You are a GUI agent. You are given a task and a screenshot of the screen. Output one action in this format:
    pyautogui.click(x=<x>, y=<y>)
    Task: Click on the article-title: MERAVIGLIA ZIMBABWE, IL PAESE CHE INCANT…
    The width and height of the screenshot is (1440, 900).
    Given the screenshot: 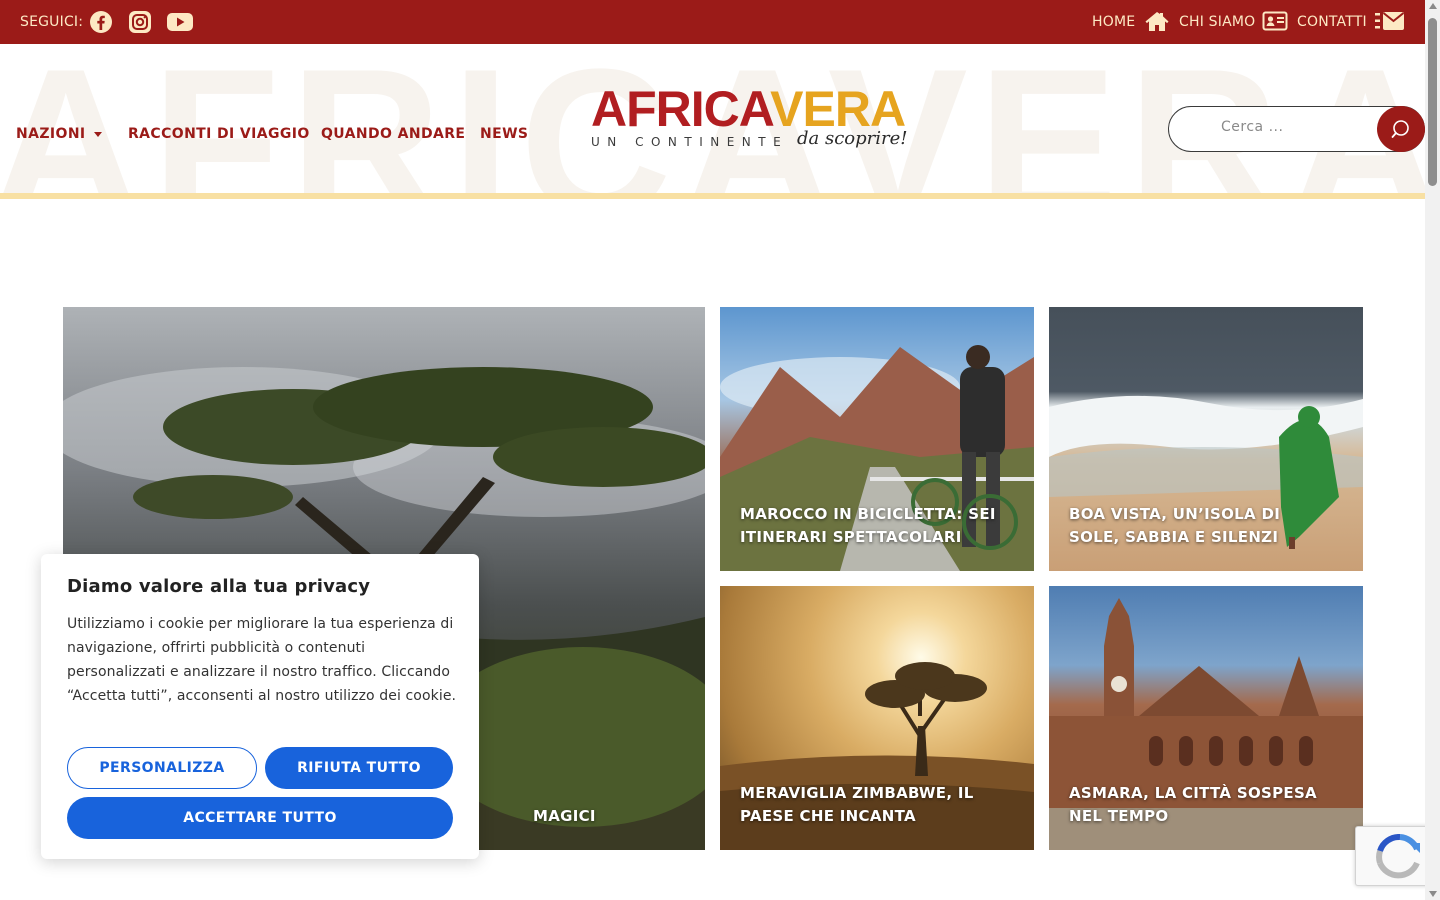 What is the action you would take?
    pyautogui.click(x=857, y=804)
    